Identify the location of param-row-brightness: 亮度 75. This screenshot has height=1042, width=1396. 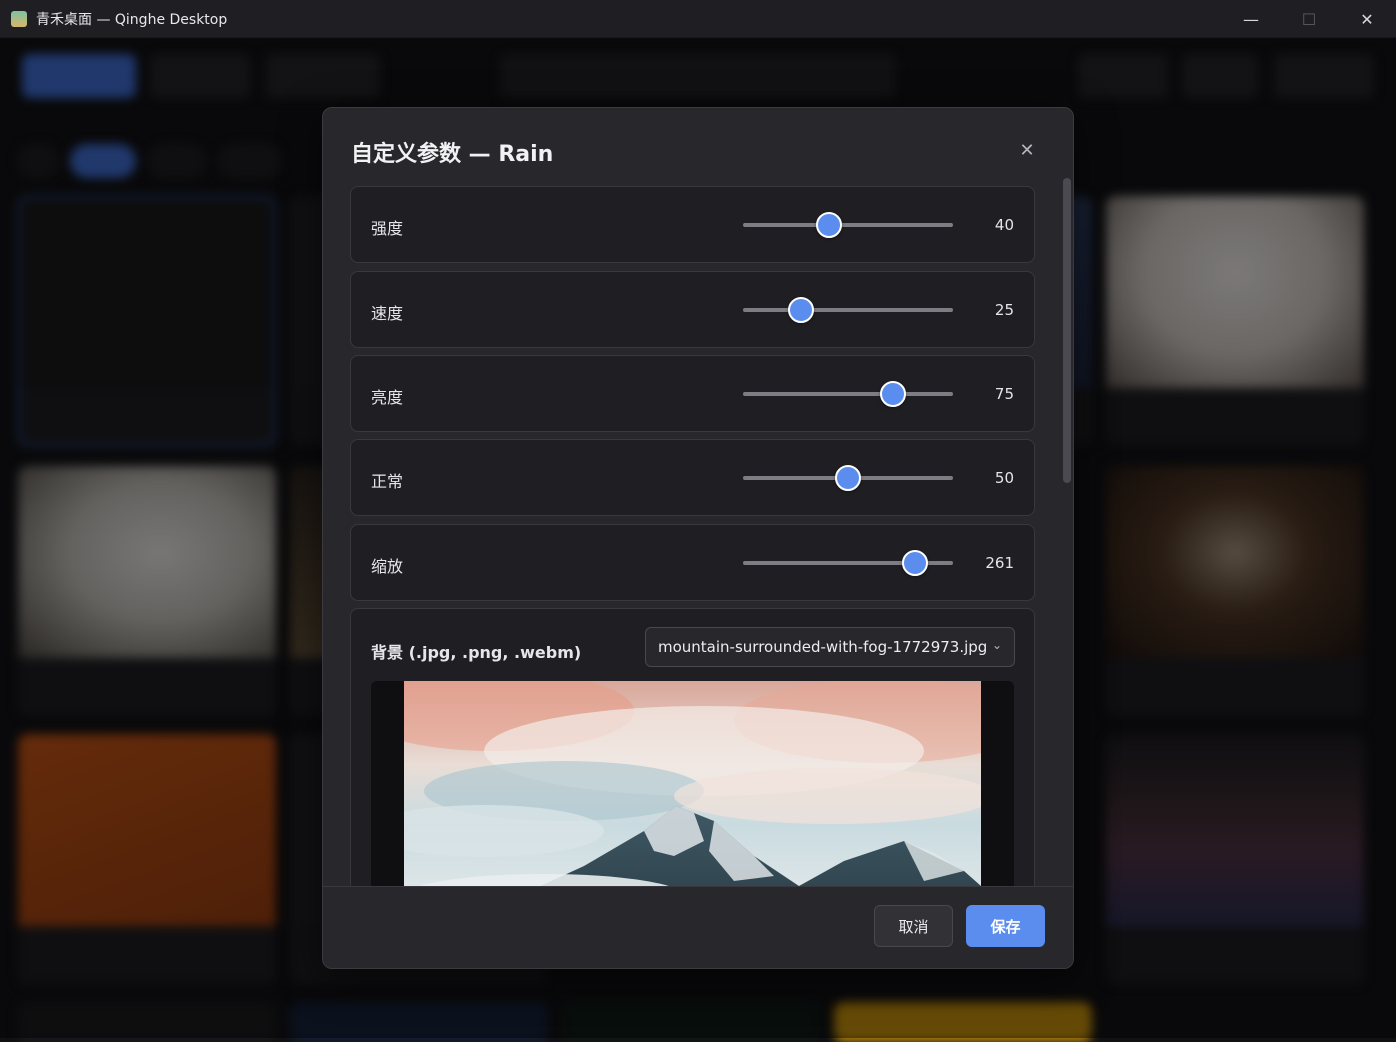
(692, 393).